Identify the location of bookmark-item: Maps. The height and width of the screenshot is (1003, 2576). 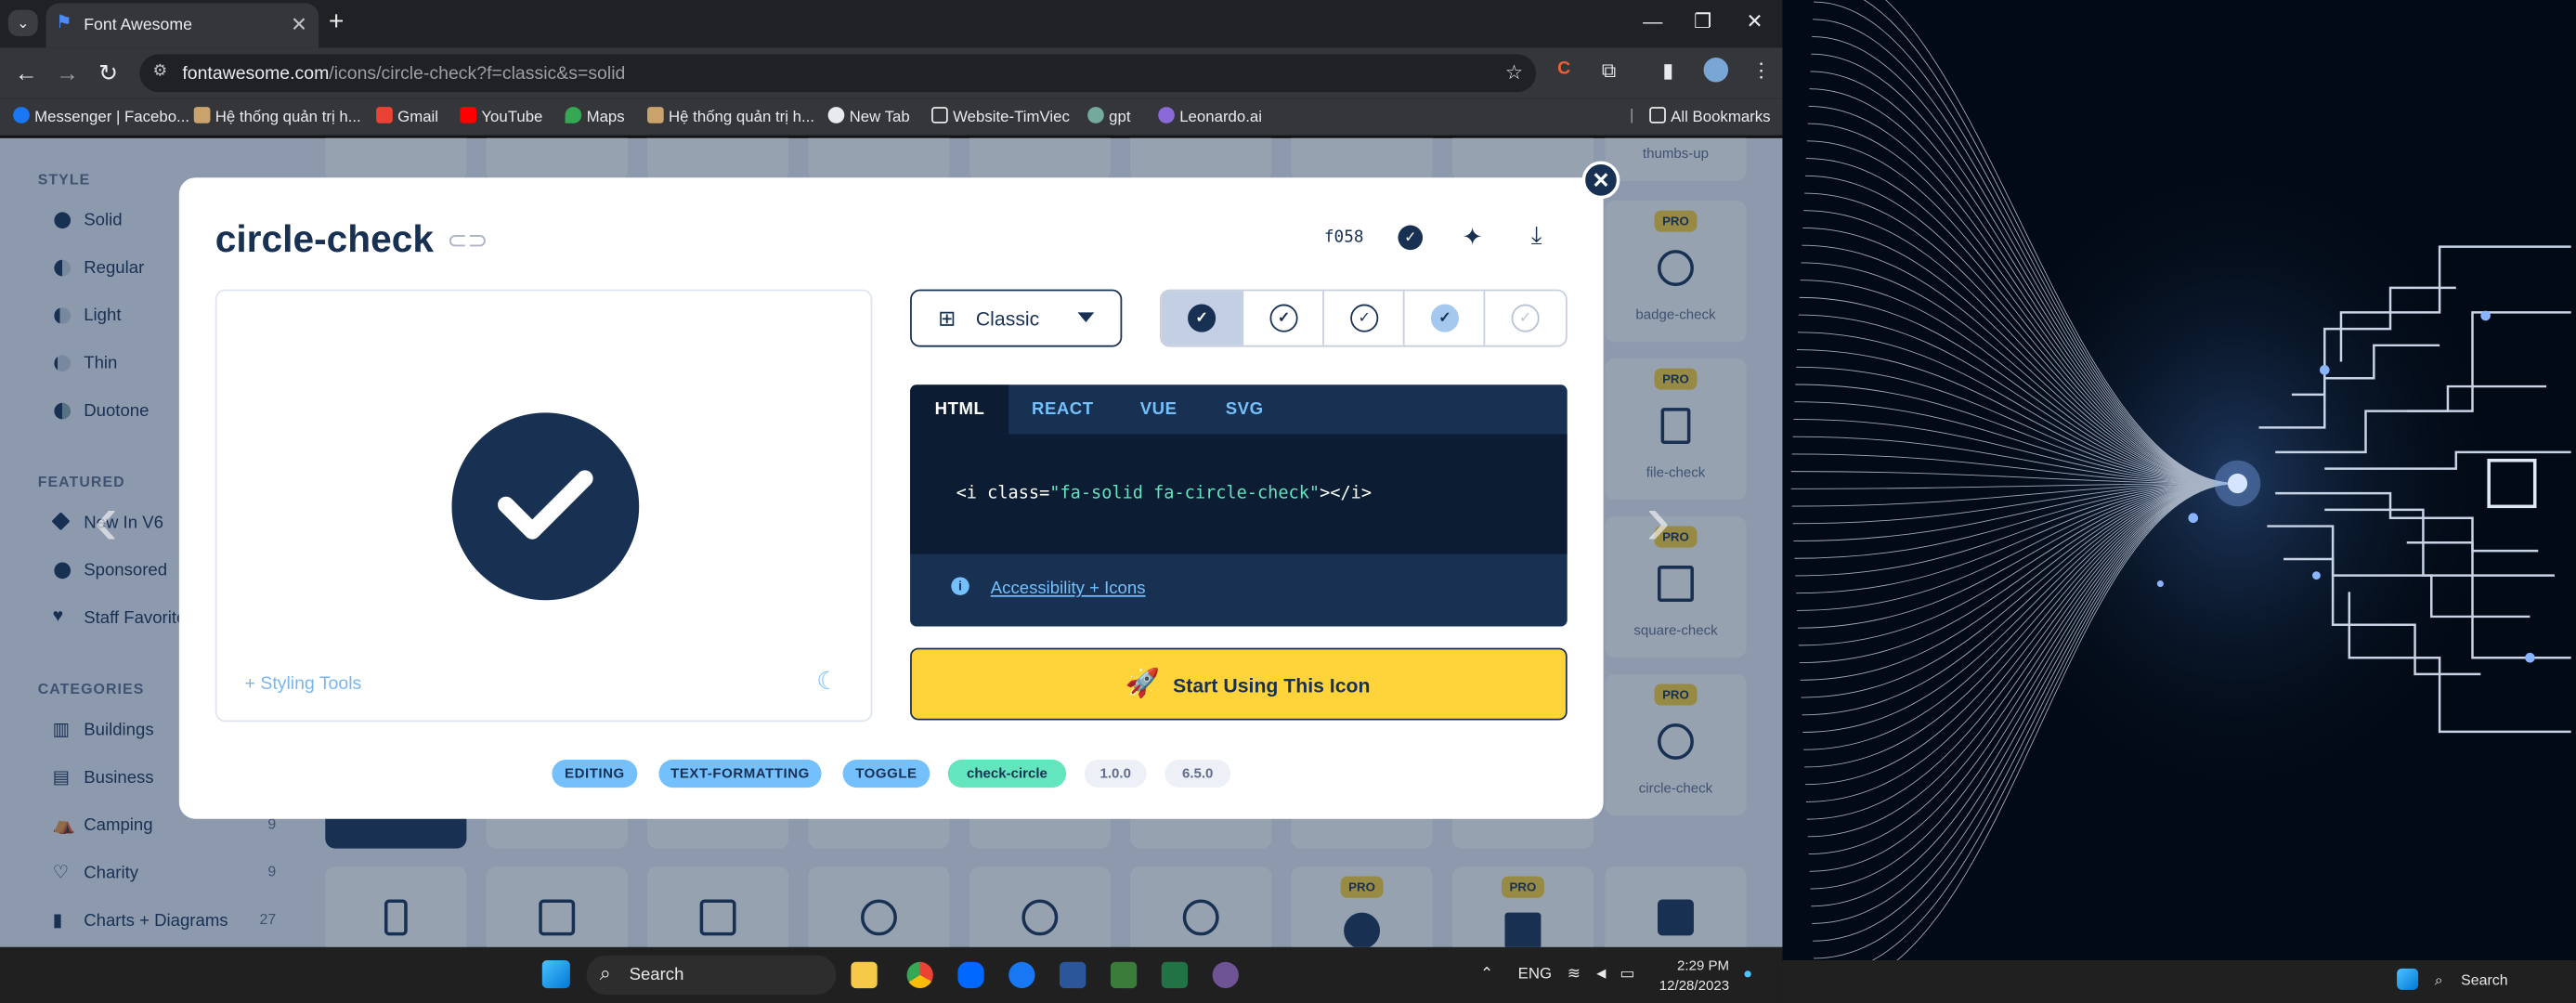
(595, 117).